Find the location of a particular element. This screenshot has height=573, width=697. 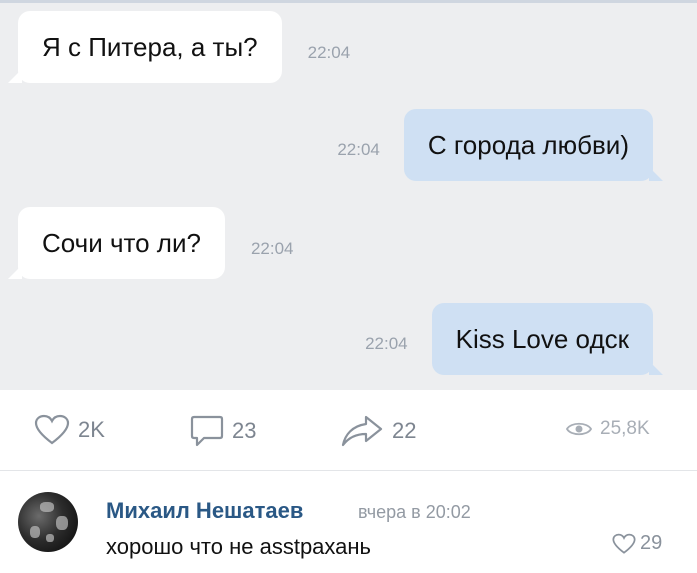

message-outgoing: 22:04 С города любви) is located at coordinates (500, 145).